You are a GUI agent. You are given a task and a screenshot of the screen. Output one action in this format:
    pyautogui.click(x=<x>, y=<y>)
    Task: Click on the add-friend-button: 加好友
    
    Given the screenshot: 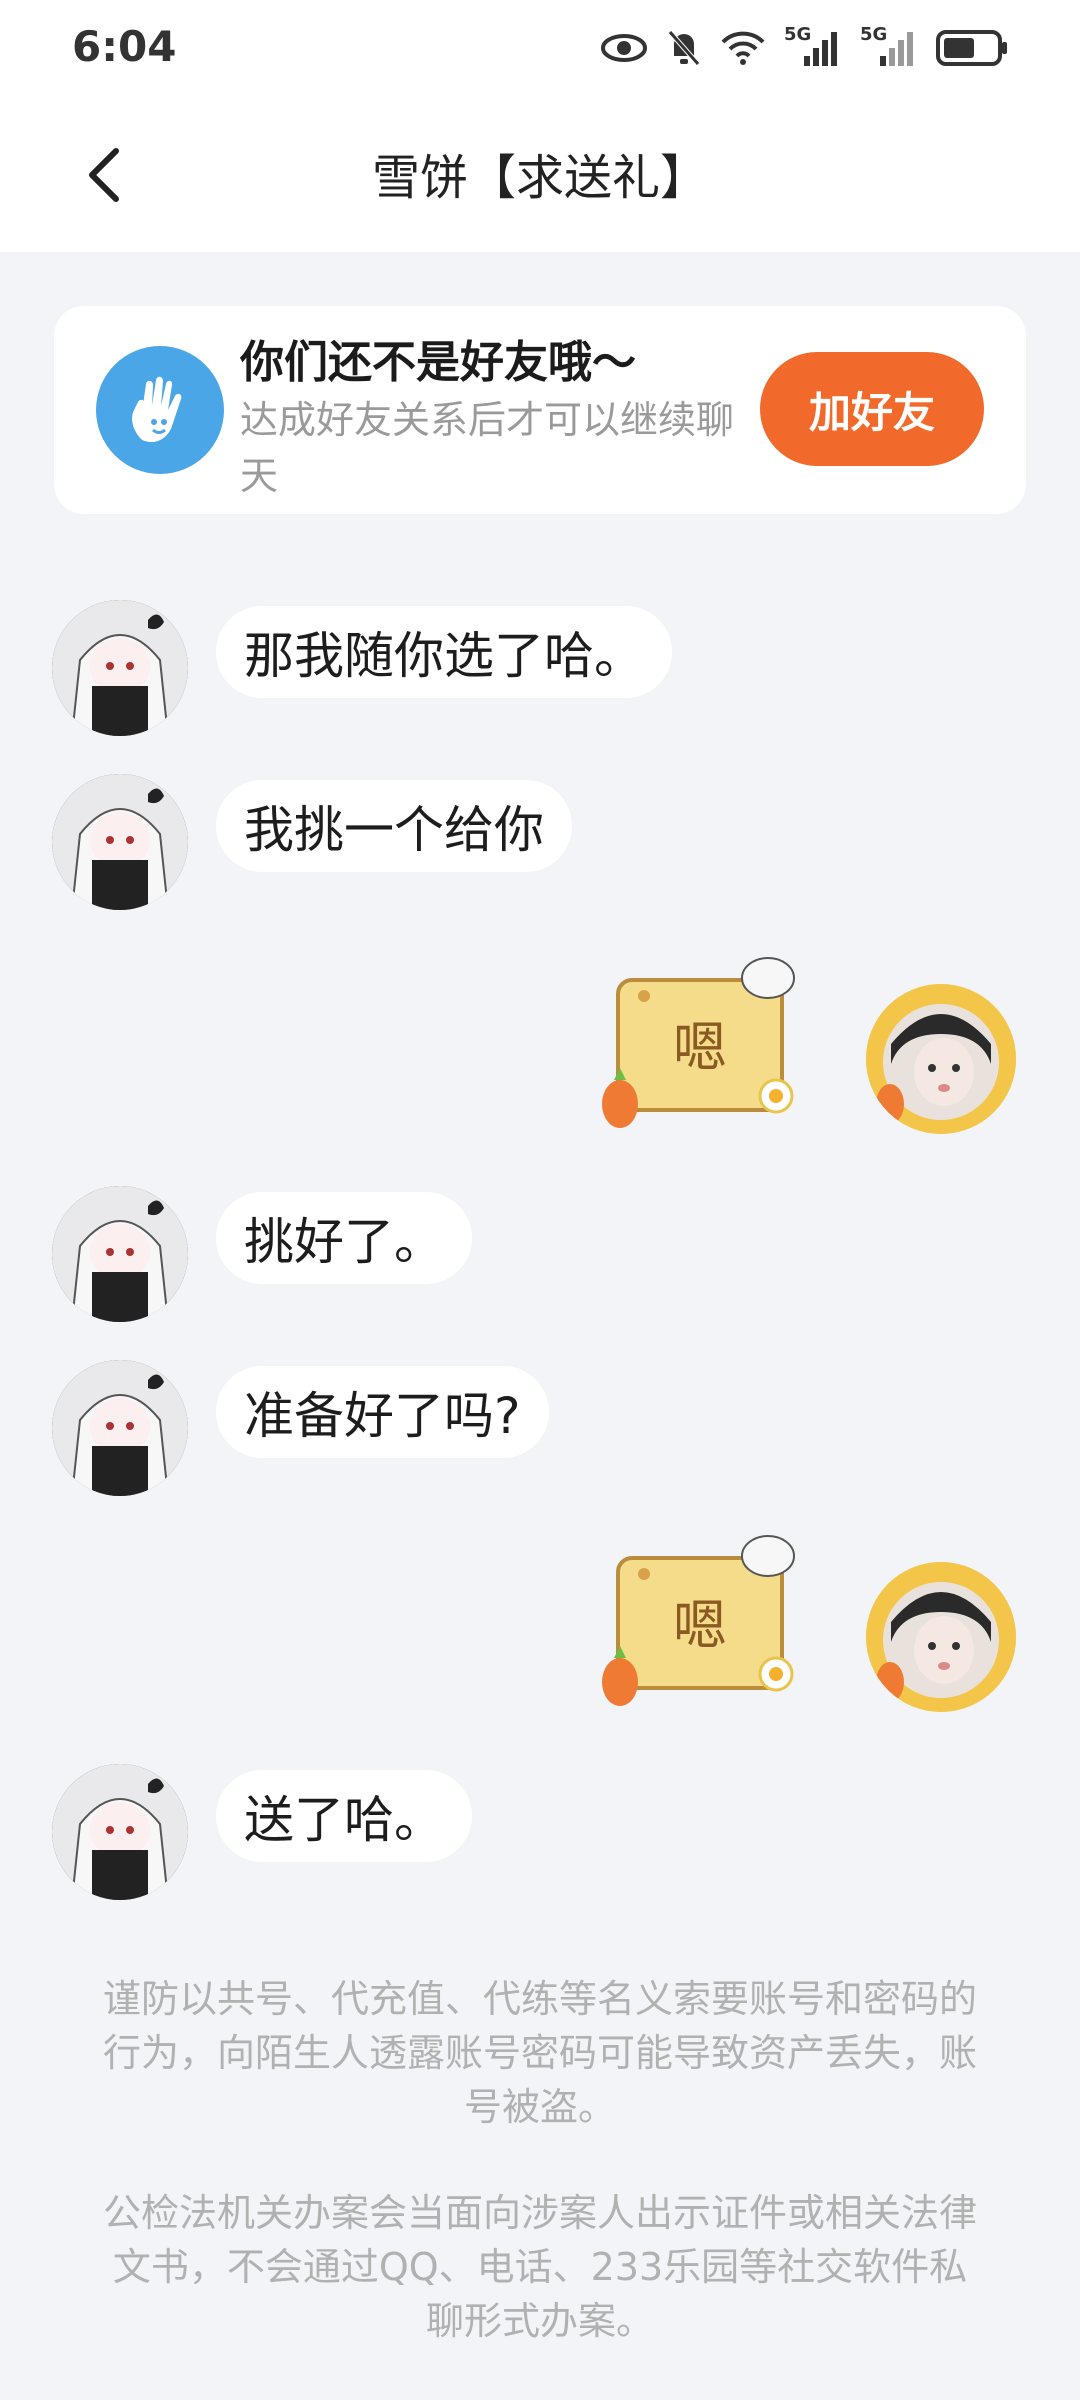 What is the action you would take?
    pyautogui.click(x=872, y=409)
    